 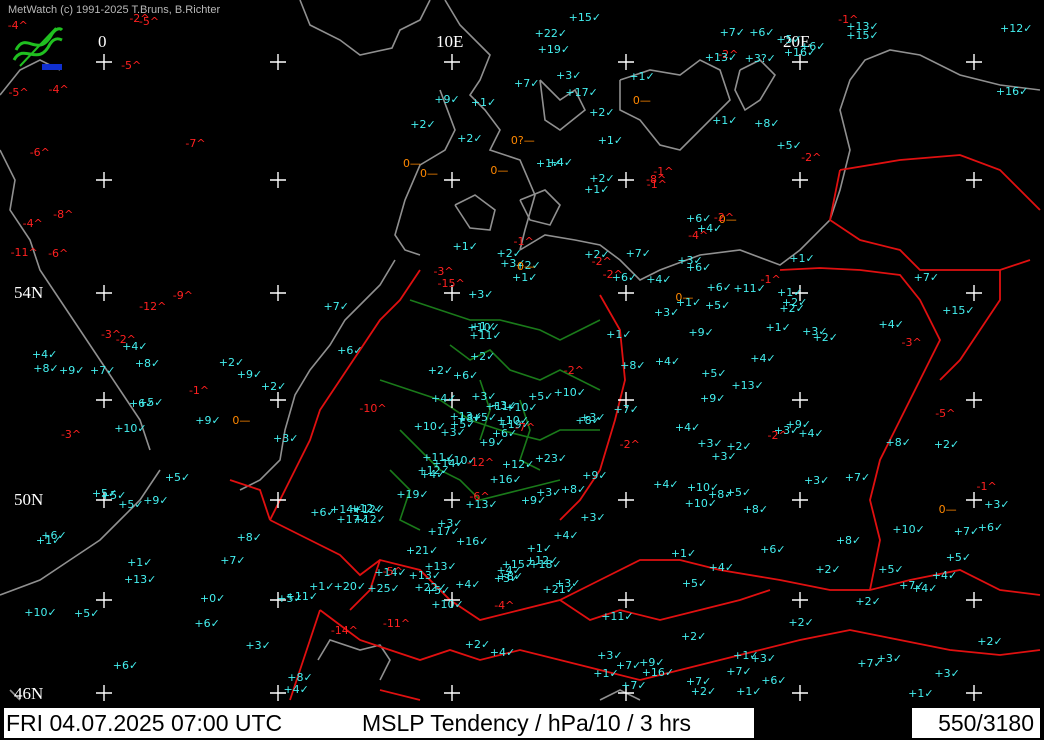 I want to click on station-value: +21✓, so click(x=558, y=589).